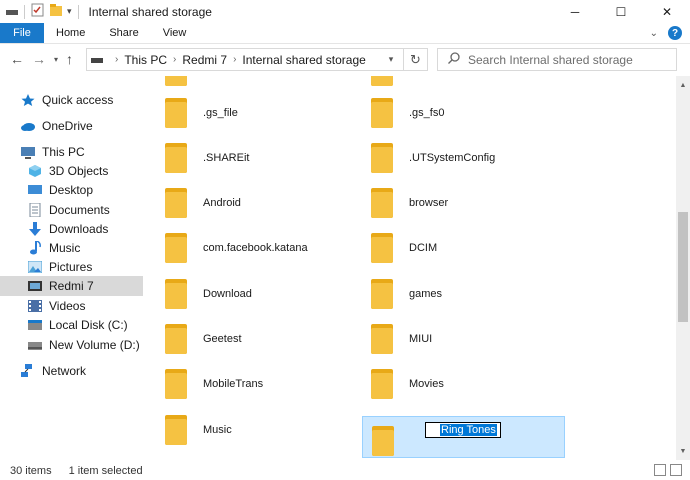 The width and height of the screenshot is (690, 480). What do you see at coordinates (303, 60) in the screenshot?
I see `breadcrumb-internal-storage: Internal shared storage` at bounding box center [303, 60].